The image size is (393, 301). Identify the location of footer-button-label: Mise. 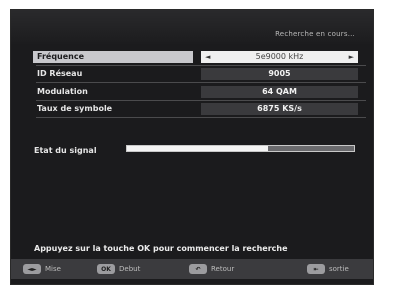
(53, 269).